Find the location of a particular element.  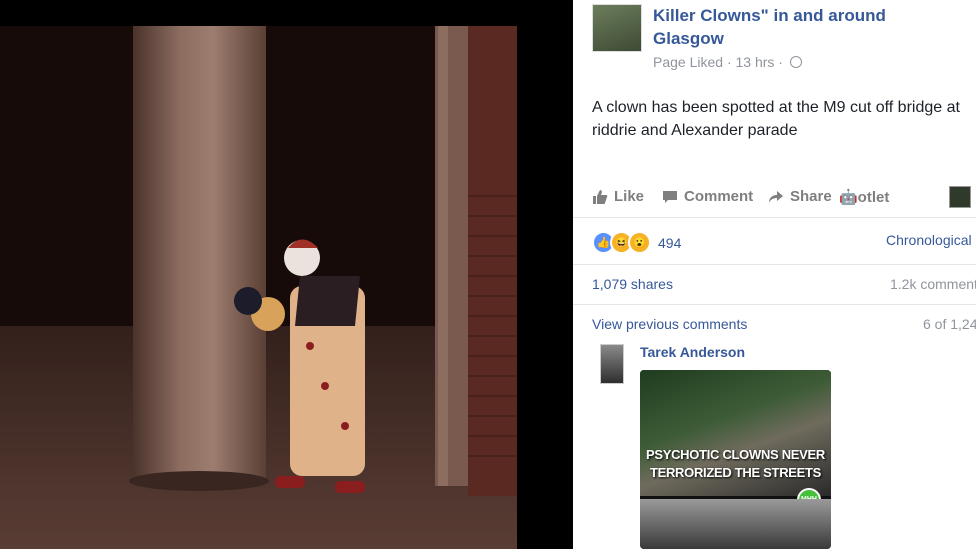

page-avatar is located at coordinates (617, 28).